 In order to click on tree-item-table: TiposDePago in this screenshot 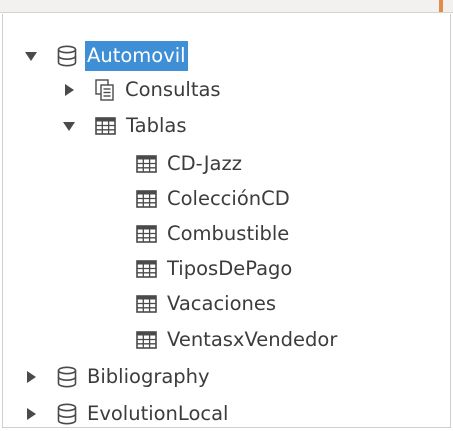, I will do `click(215, 269)`.